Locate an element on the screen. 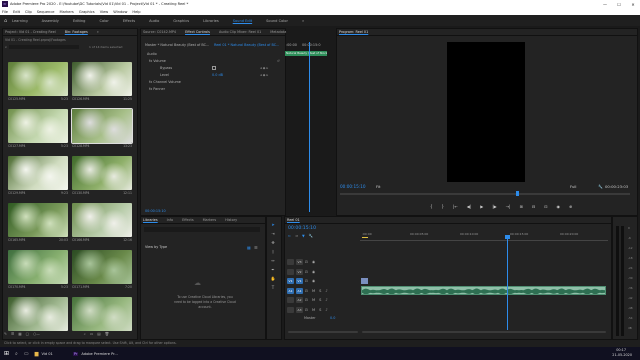 The height and width of the screenshot is (360, 640). menu-help: Help is located at coordinates (136, 12).